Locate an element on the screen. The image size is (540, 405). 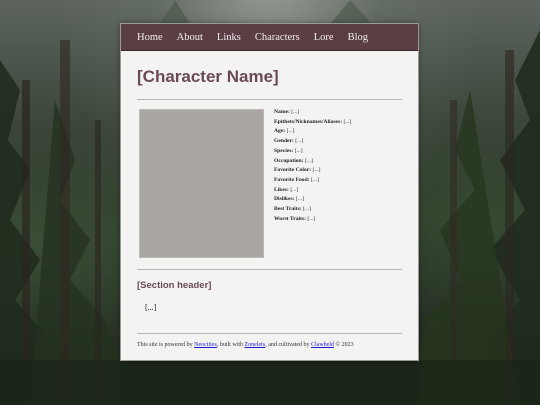
profile-row: Best Traits: [...] is located at coordinates (312, 210).